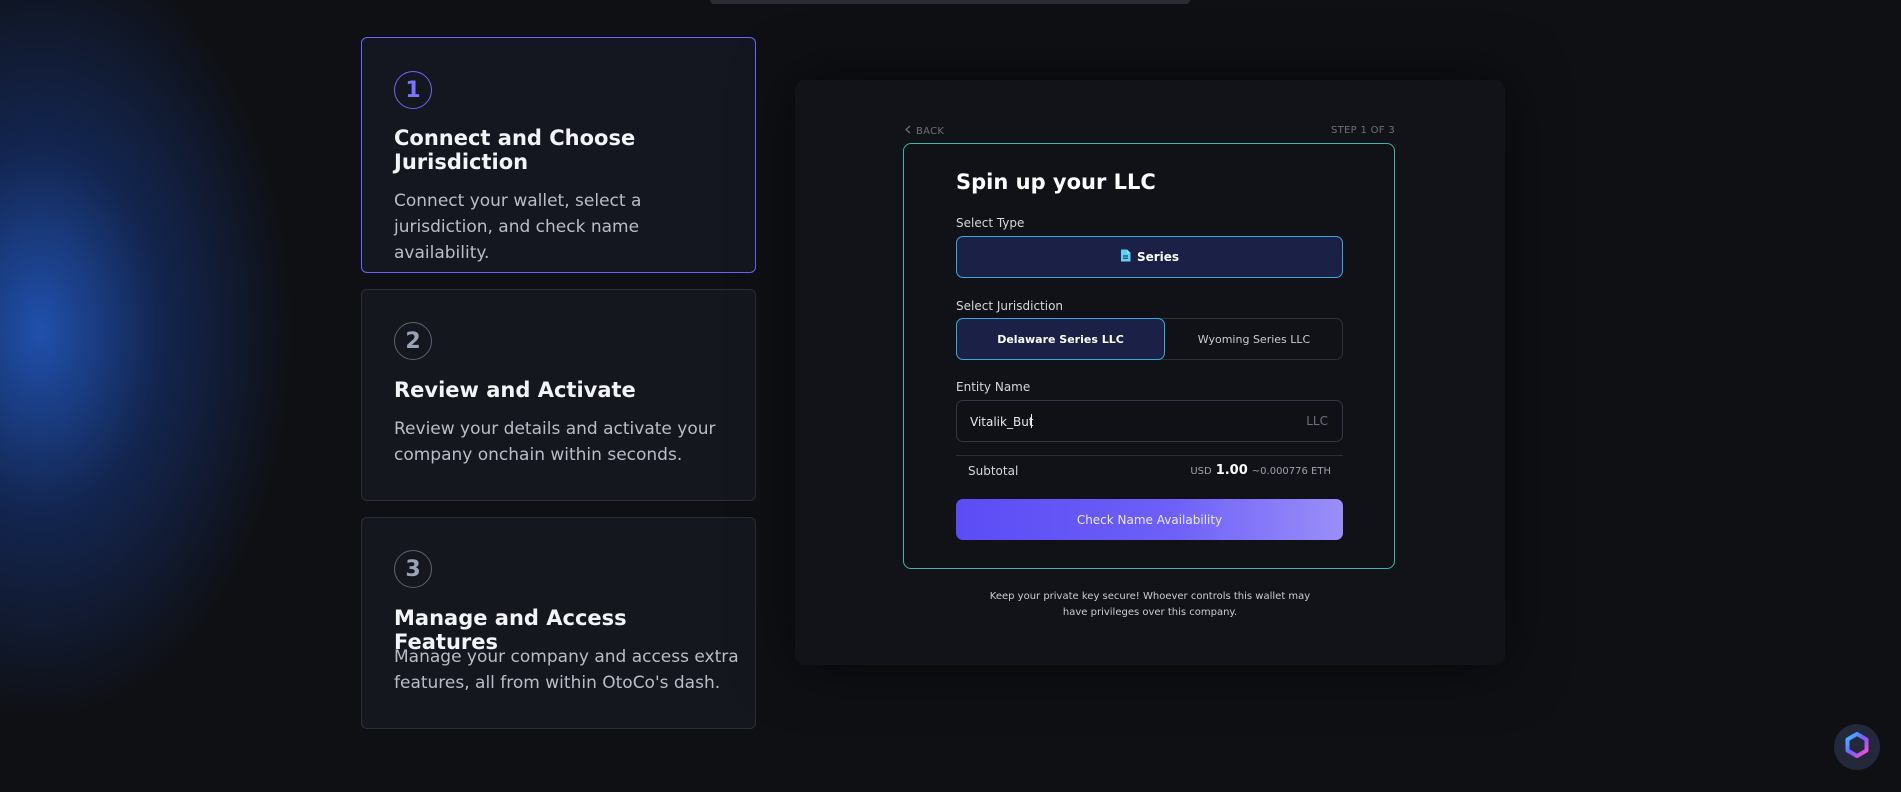 This screenshot has width=1901, height=792. Describe the element at coordinates (1158, 257) in the screenshot. I see `type-option-label: Series` at that location.